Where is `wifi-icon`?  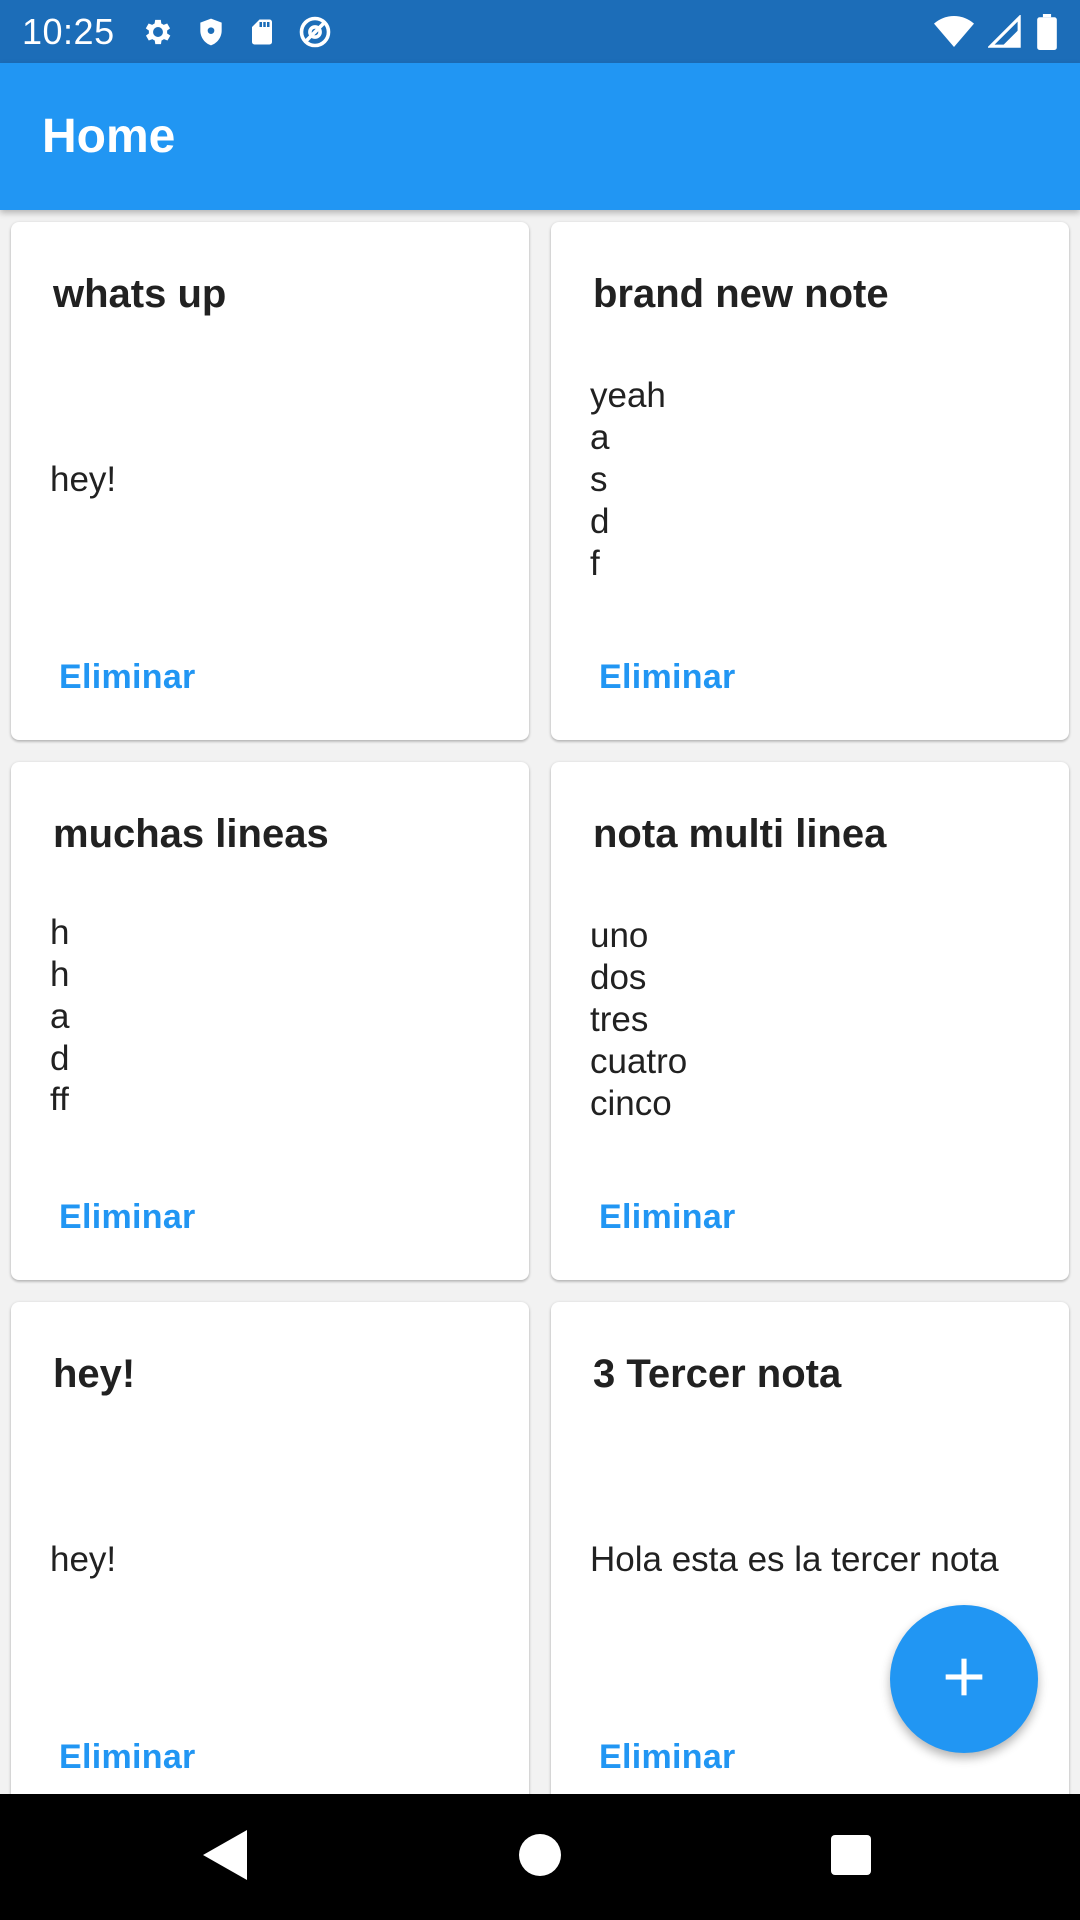
wifi-icon is located at coordinates (954, 32).